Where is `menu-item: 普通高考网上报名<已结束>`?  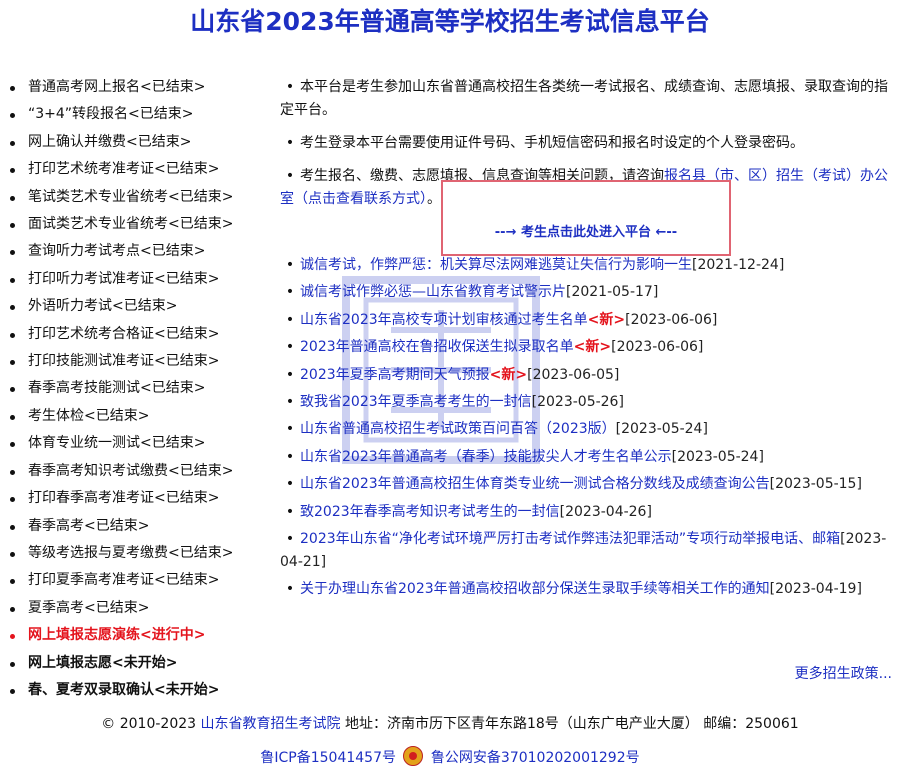 menu-item: 普通高考网上报名<已结束> is located at coordinates (139, 87).